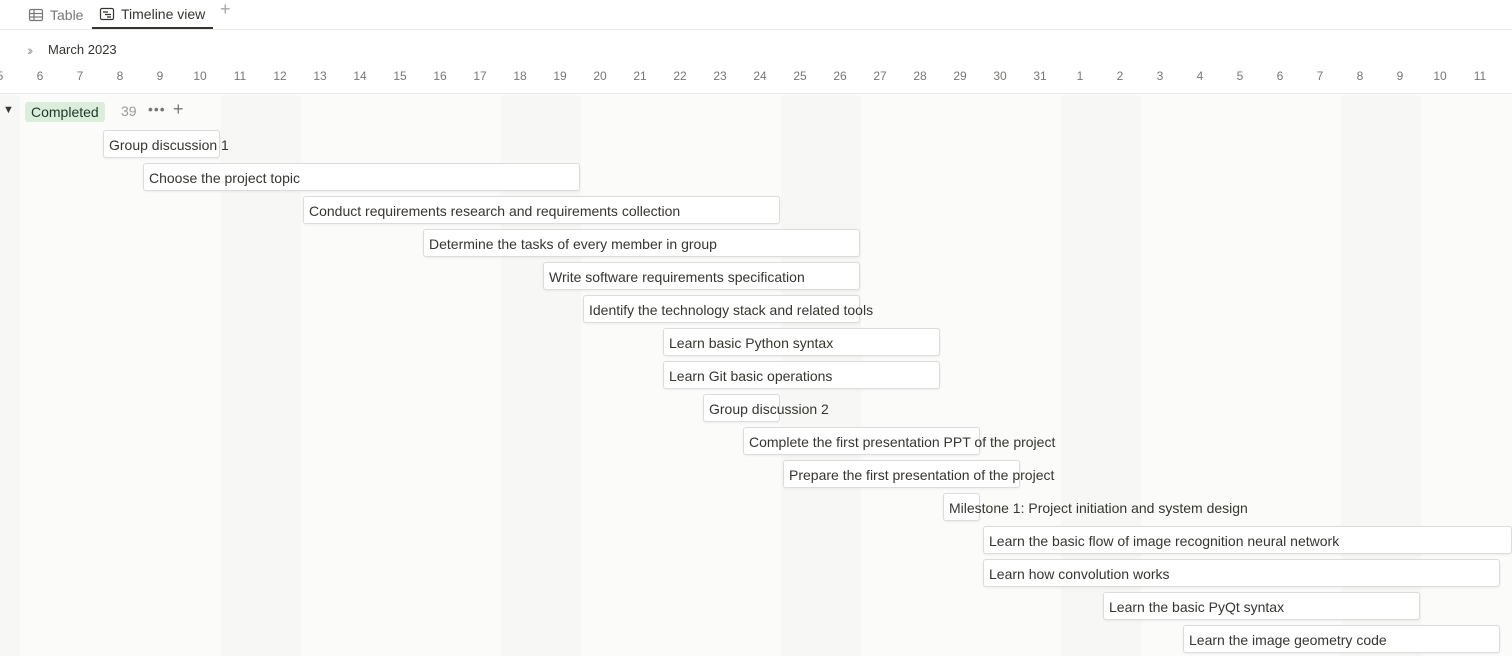 This screenshot has width=1512, height=656. Describe the element at coordinates (920, 76) in the screenshot. I see `day-label: 28` at that location.